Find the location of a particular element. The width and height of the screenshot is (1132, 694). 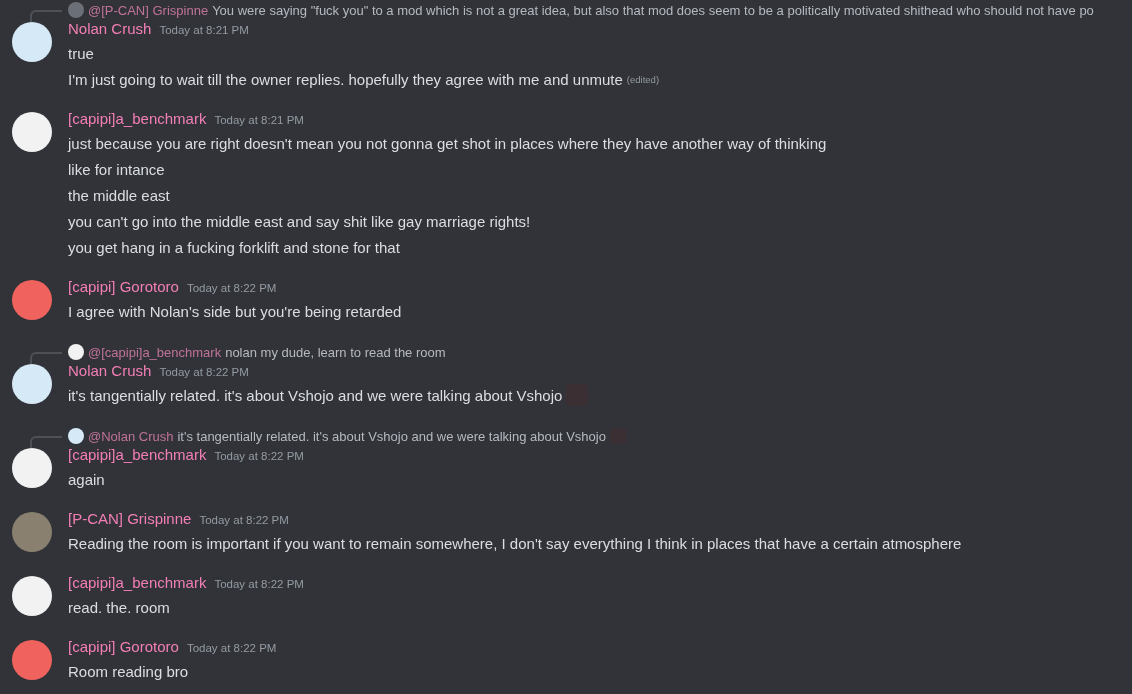

message-text: just because you are right doesn't mean you not gonna get shot in places where they have another way of thinking is located at coordinates (447, 143).